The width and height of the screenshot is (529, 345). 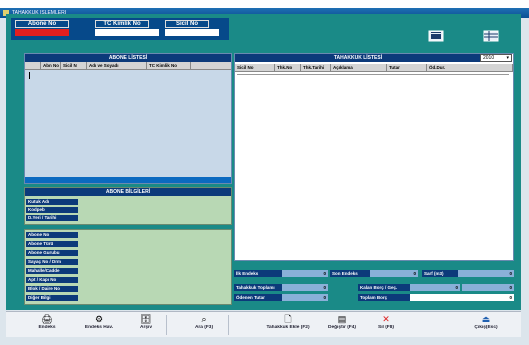 What do you see at coordinates (496, 58) in the screenshot?
I see `year-select: 2010 ▾` at bounding box center [496, 58].